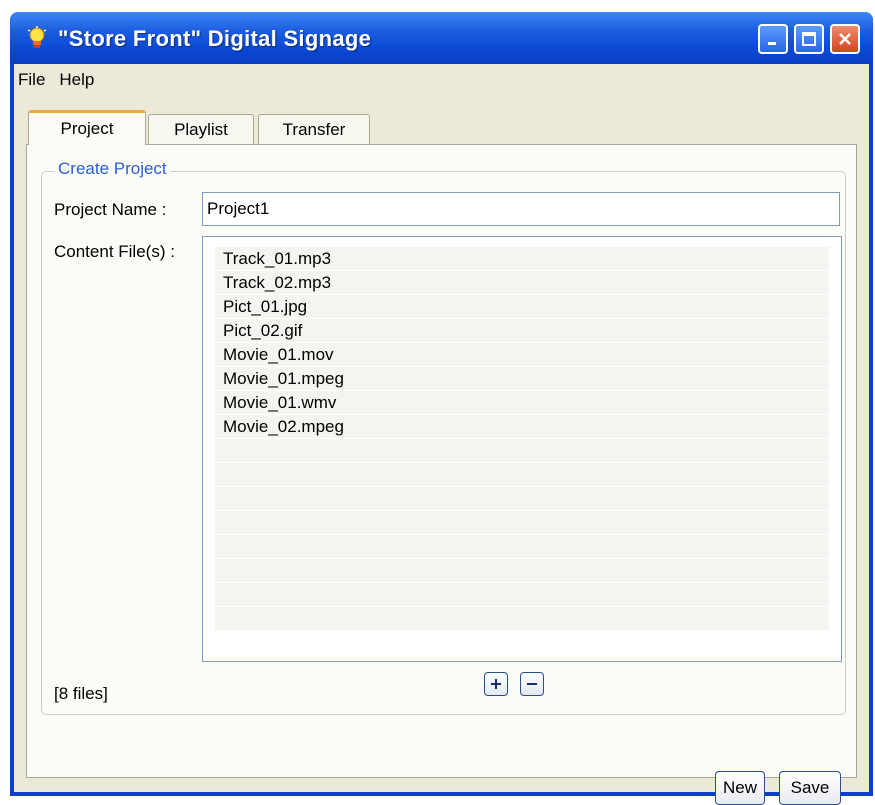 This screenshot has width=875, height=805. Describe the element at coordinates (810, 788) in the screenshot. I see `save-button: Save` at that location.